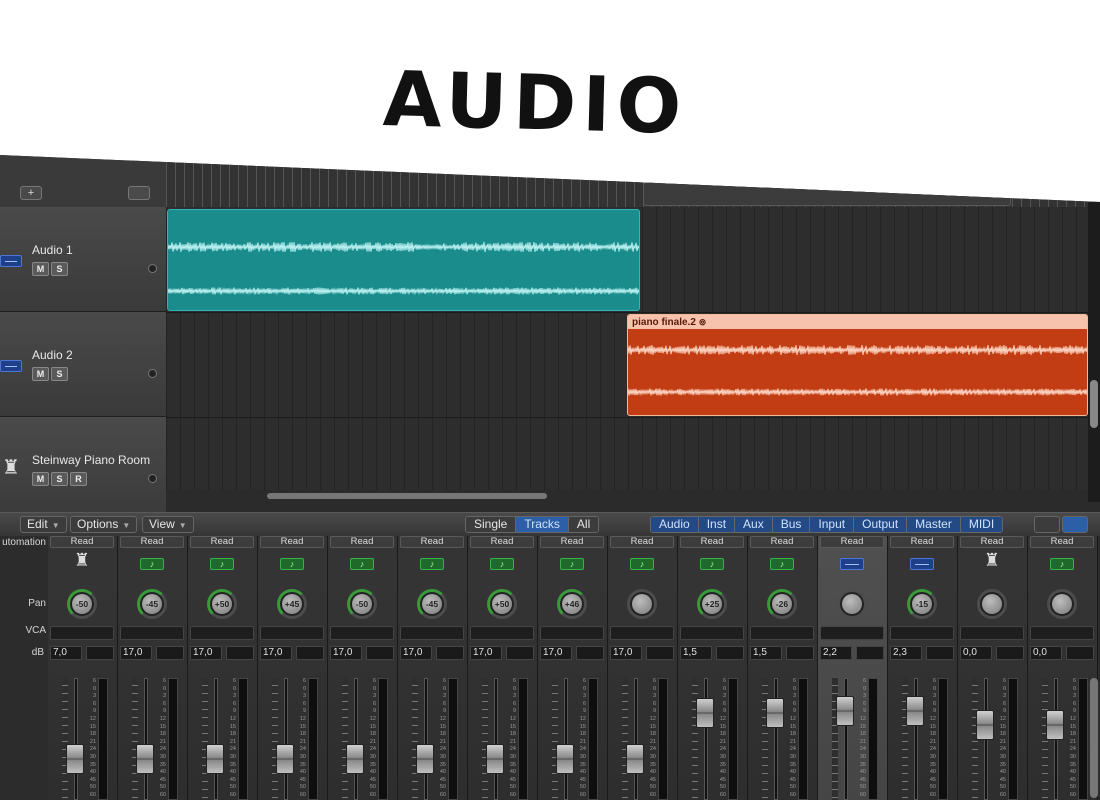 Image resolution: width=1100 pixels, height=800 pixels. What do you see at coordinates (1075, 524) in the screenshot?
I see `mixer-view-wide-button` at bounding box center [1075, 524].